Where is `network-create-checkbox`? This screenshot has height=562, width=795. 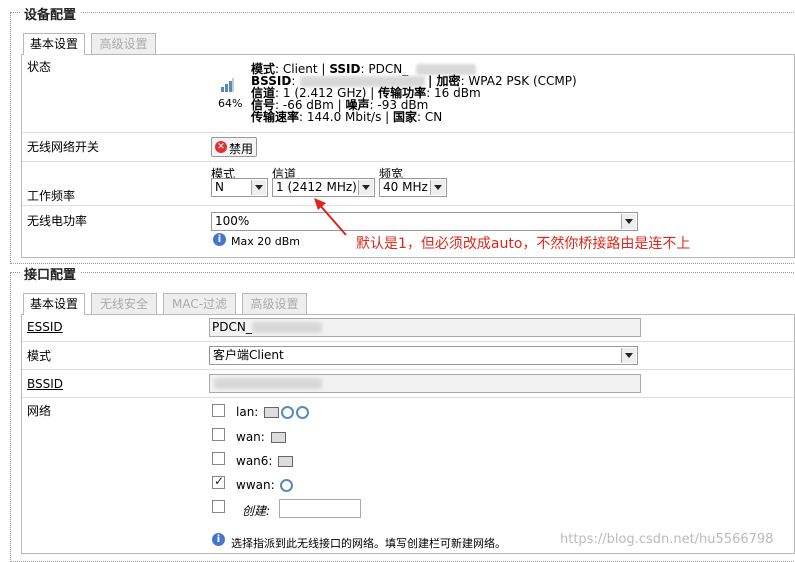 network-create-checkbox is located at coordinates (218, 506).